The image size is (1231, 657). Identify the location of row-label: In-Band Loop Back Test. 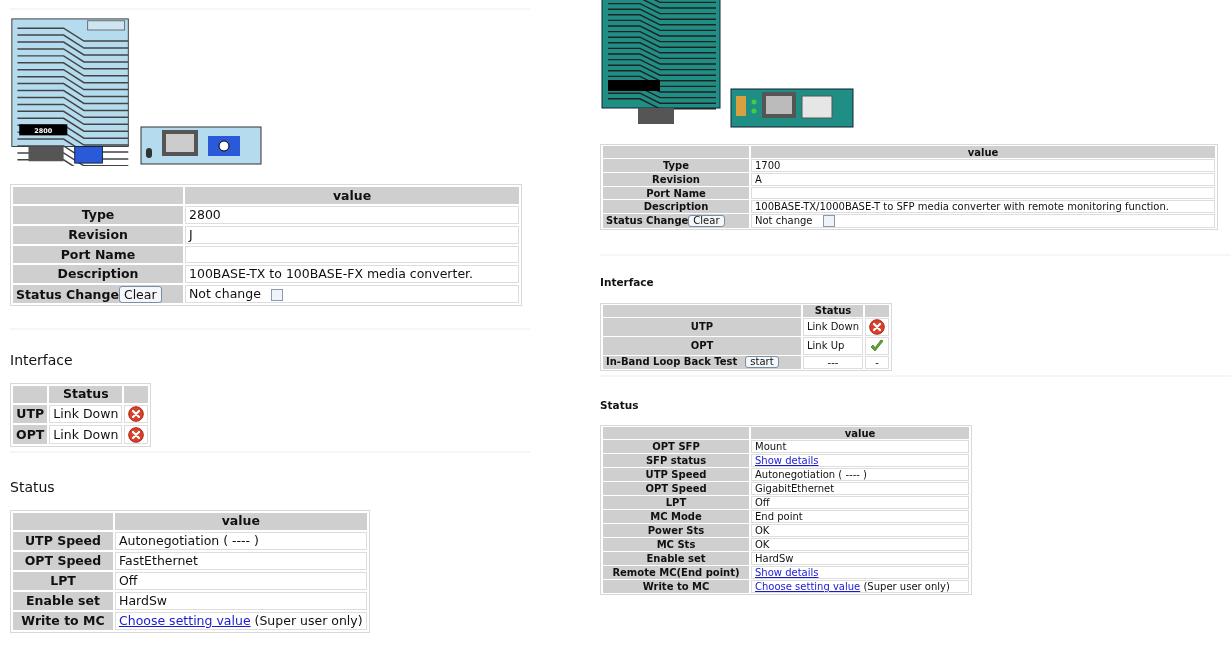
(672, 362).